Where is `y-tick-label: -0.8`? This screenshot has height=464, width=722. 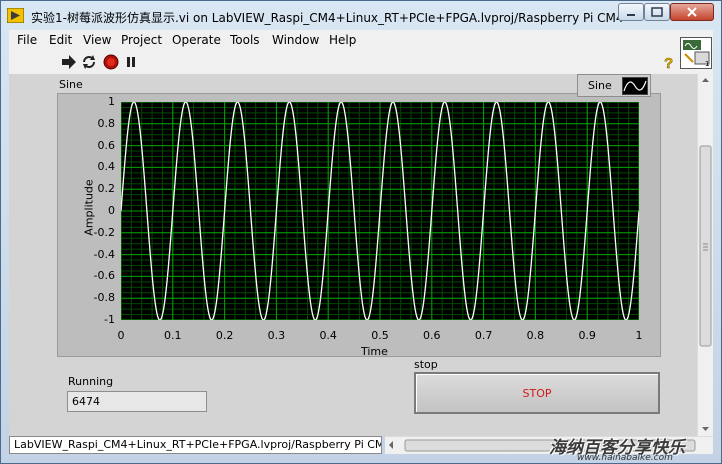
y-tick-label: -0.8 is located at coordinates (104, 298).